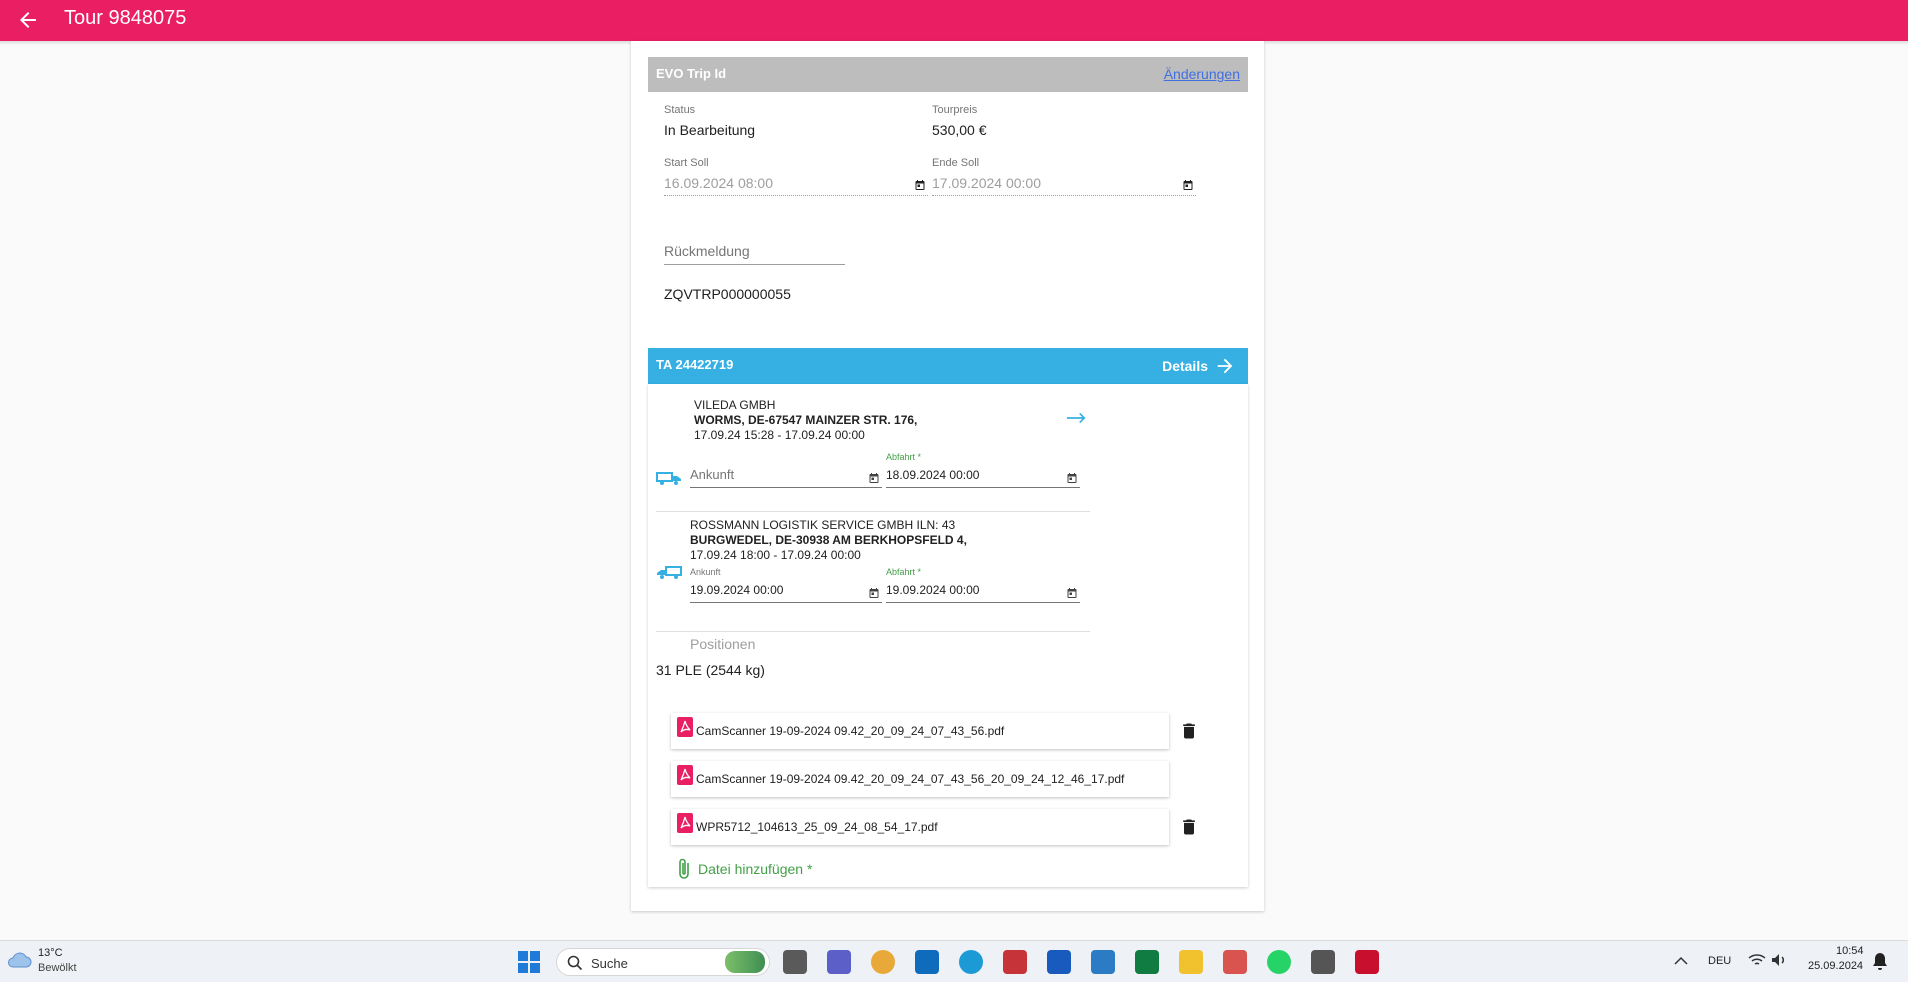  Describe the element at coordinates (1850, 951) in the screenshot. I see `clock-time: 10:54` at that location.